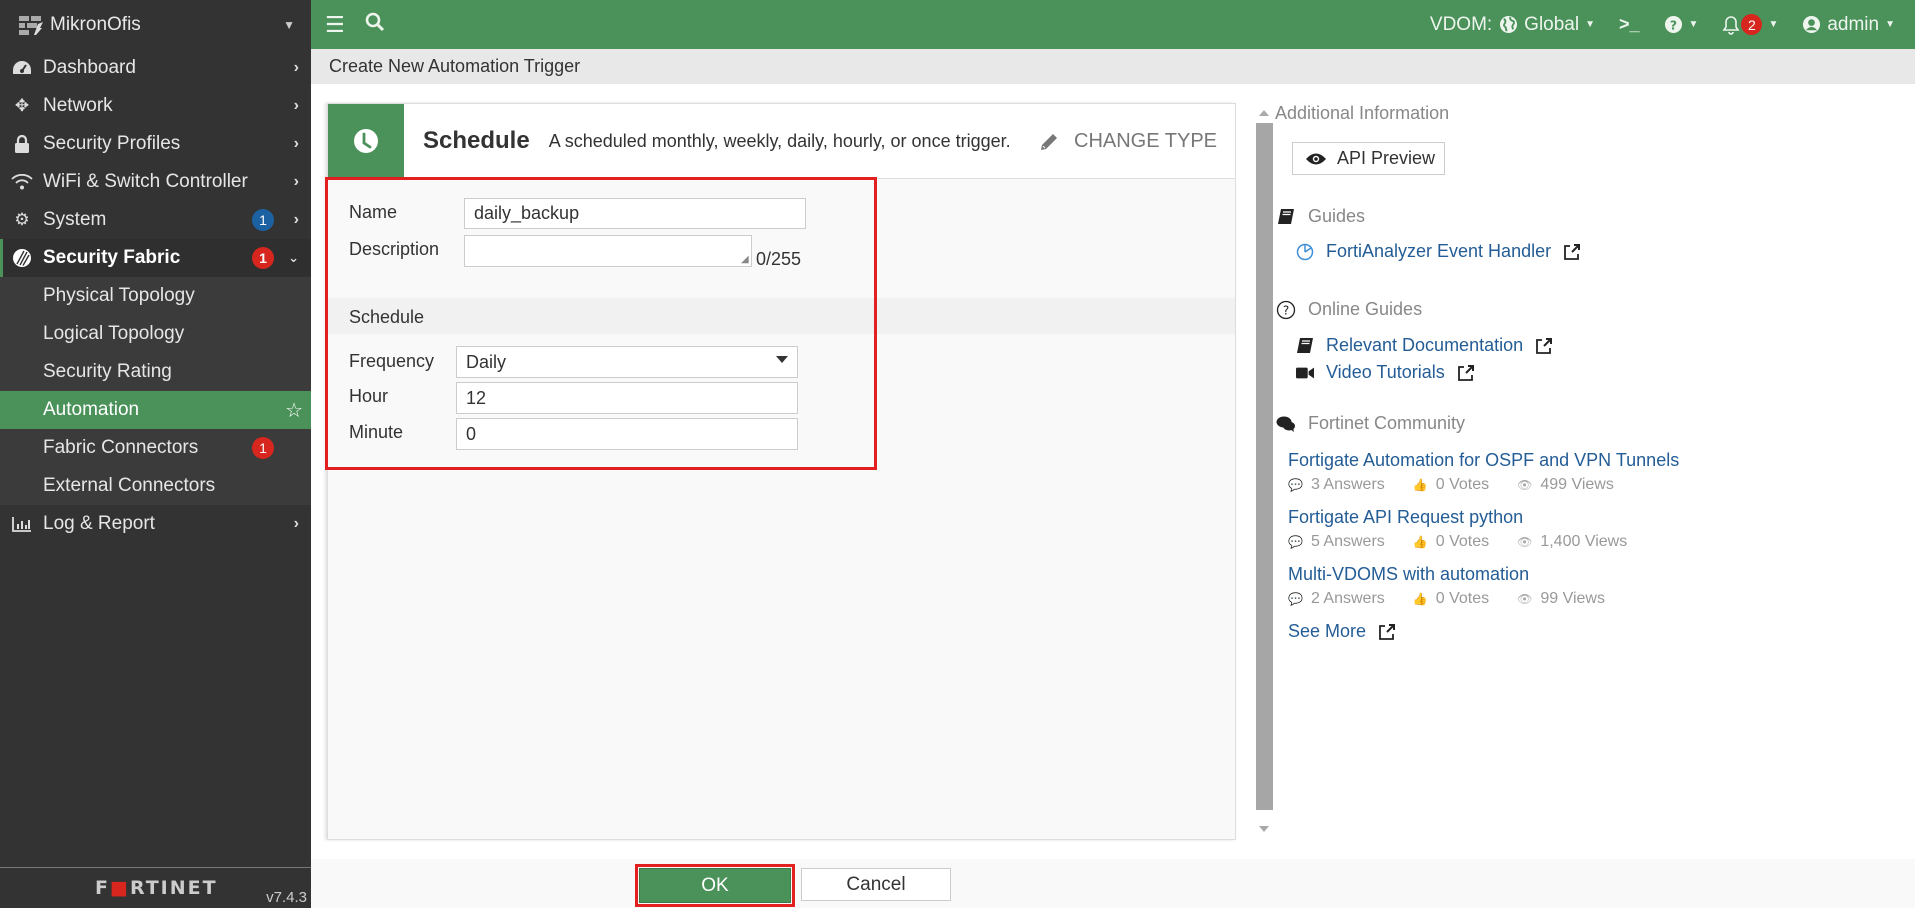  Describe the element at coordinates (1750, 24) in the screenshot. I see `notifications-menu: 2 ▼` at that location.